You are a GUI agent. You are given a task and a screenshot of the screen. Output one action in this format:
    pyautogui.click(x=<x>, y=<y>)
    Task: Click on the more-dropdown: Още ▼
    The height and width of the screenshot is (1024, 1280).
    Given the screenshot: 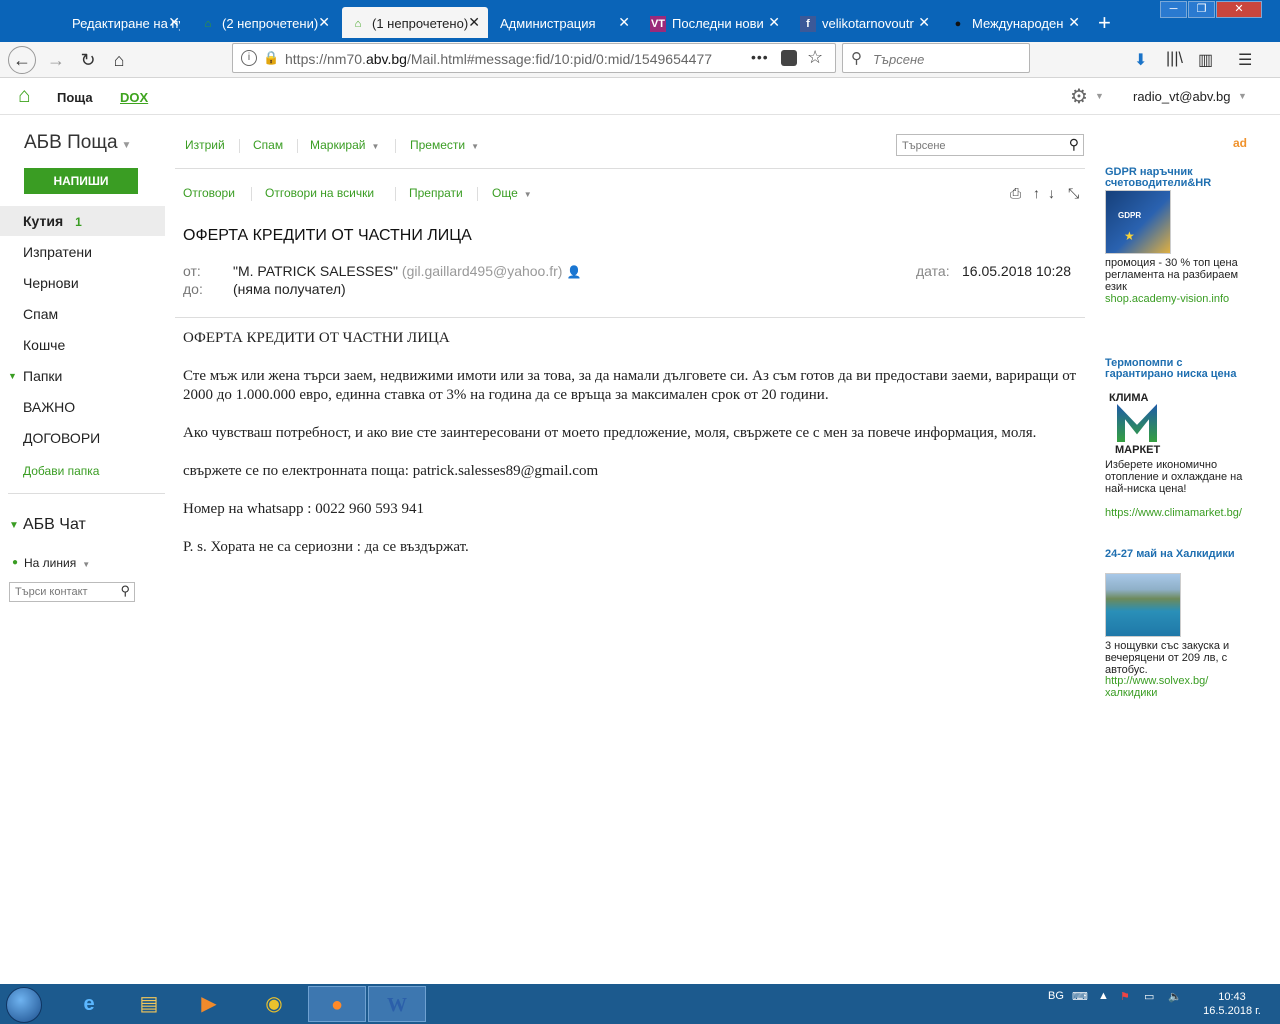 What is the action you would take?
    pyautogui.click(x=512, y=193)
    